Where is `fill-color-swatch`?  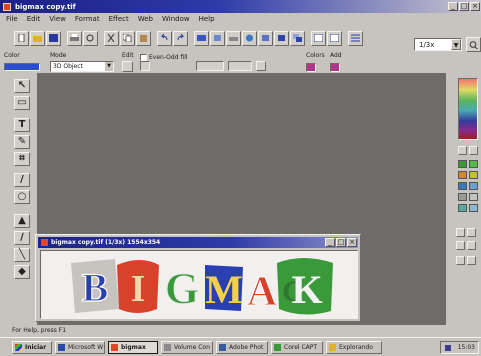 fill-color-swatch is located at coordinates (22, 67).